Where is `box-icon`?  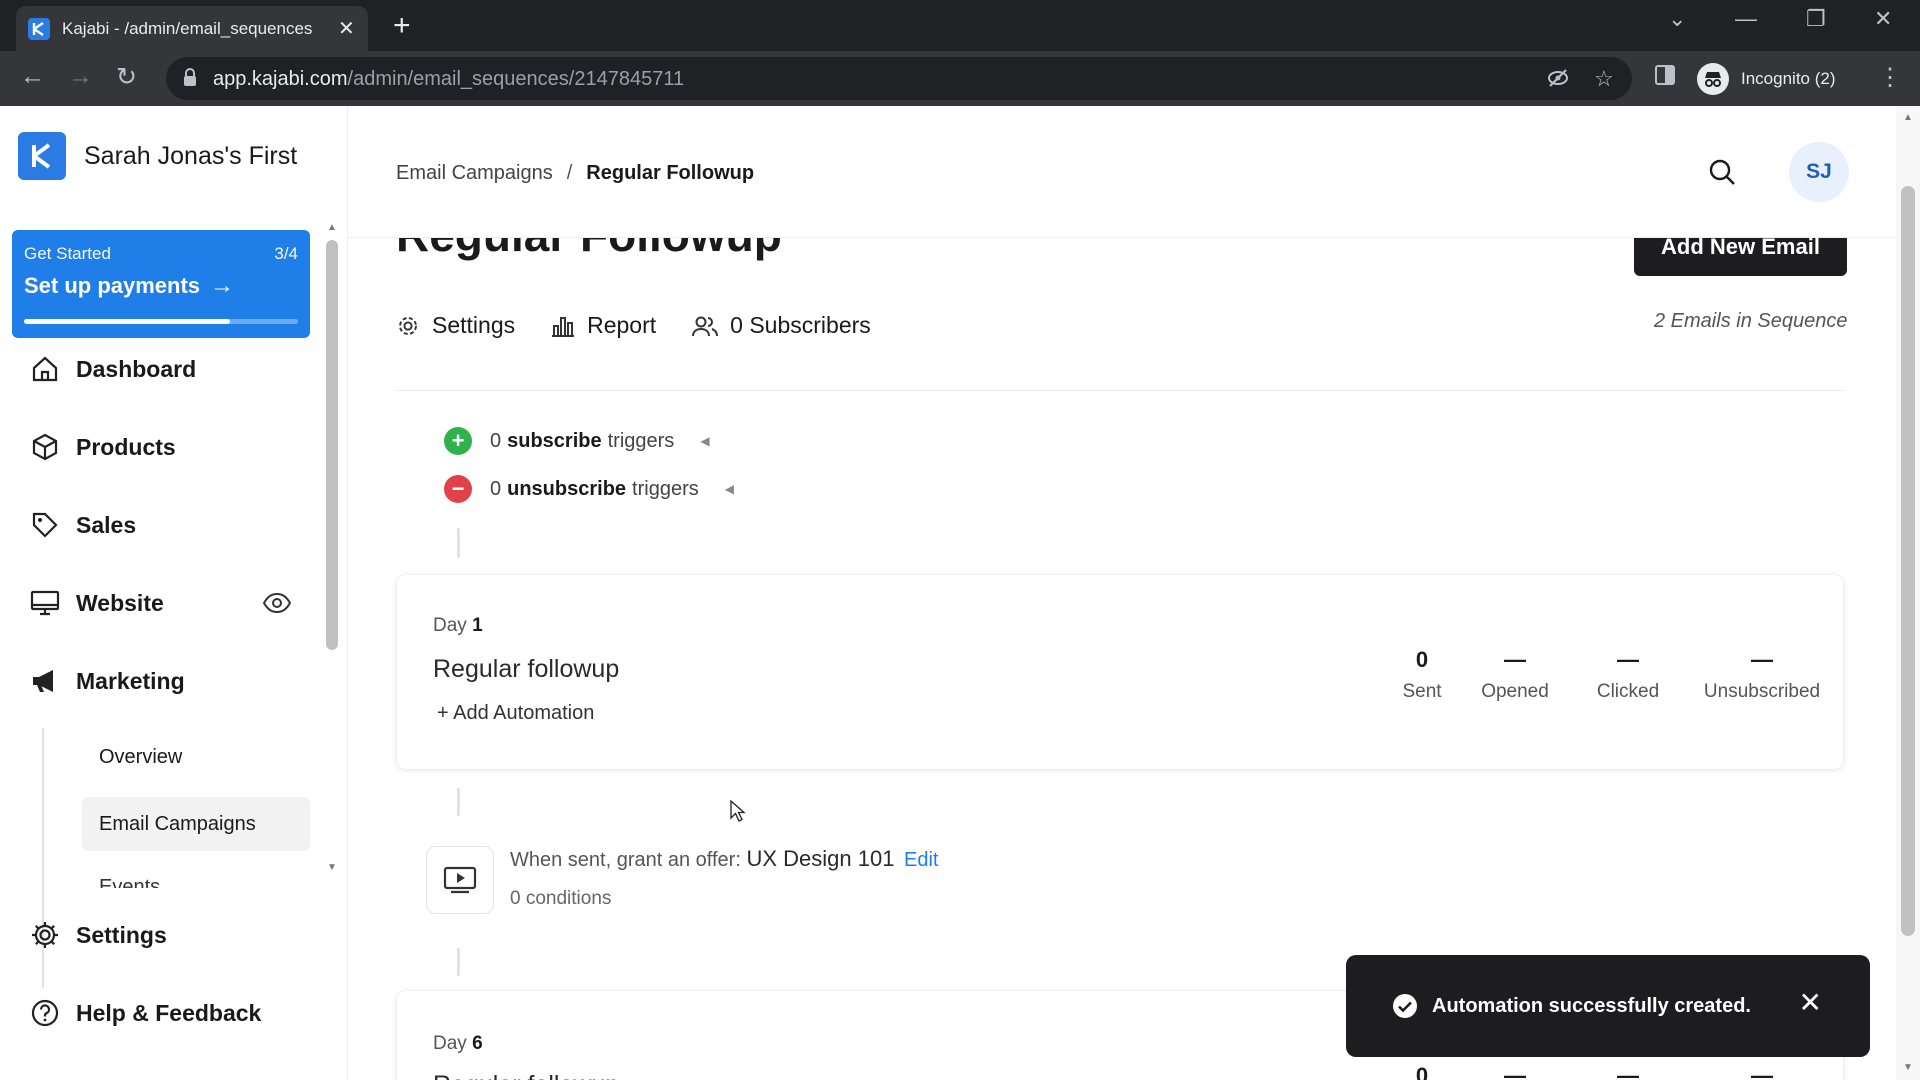
box-icon is located at coordinates (45, 447).